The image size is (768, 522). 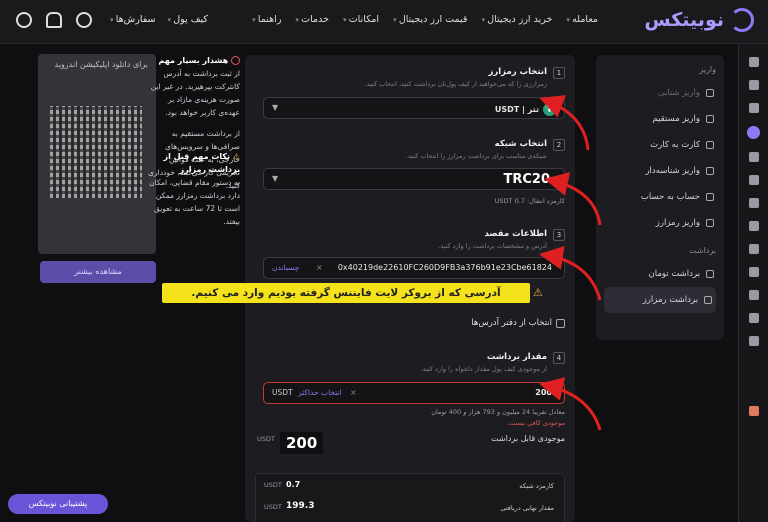 What do you see at coordinates (753, 132) in the screenshot?
I see `transfer-icon` at bounding box center [753, 132].